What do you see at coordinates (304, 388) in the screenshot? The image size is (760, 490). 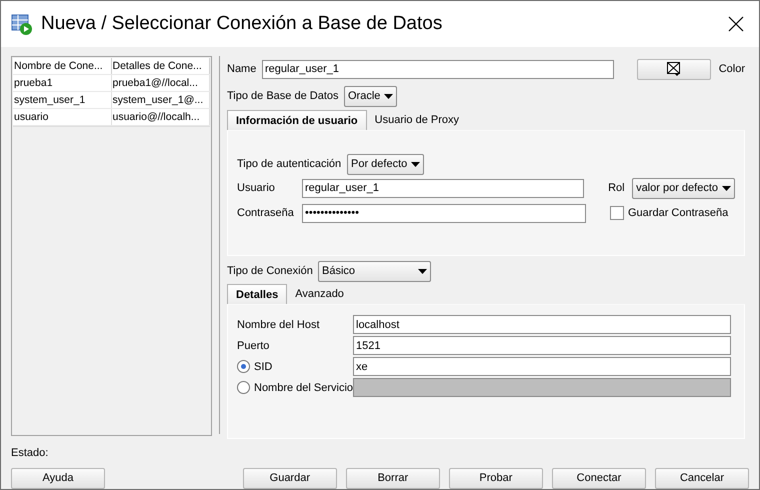 I see `field-label: Nombre del Servicio` at bounding box center [304, 388].